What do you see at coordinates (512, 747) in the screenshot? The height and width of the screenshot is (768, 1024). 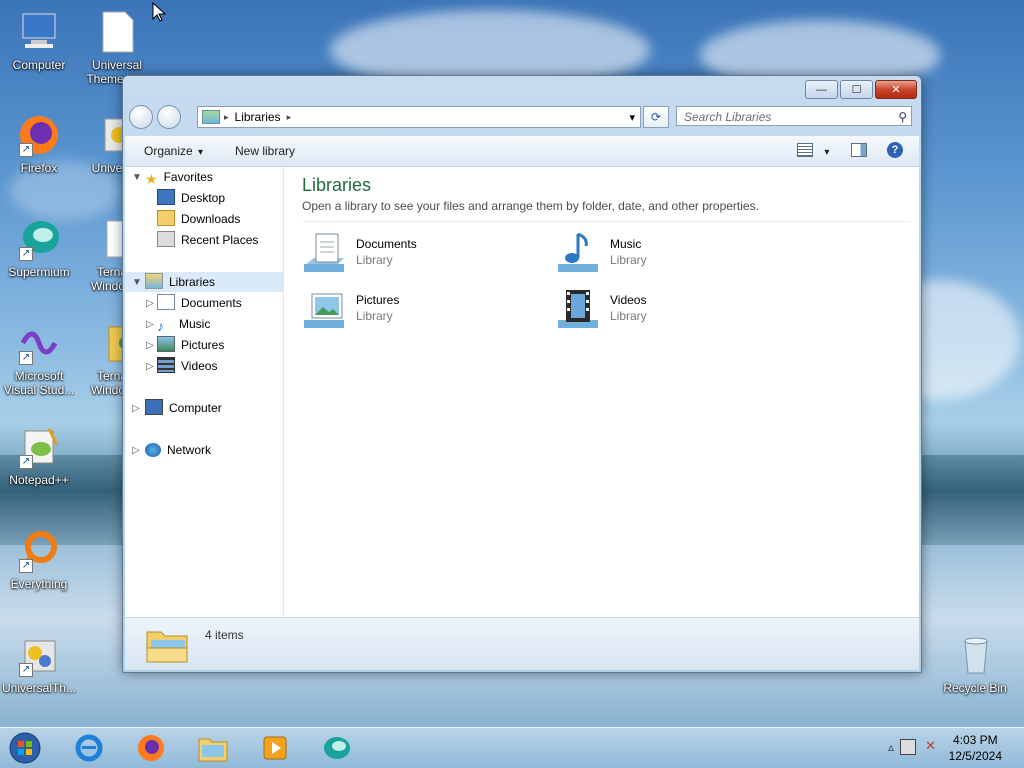 I see `taskbar: ▵ ✕ 4:03 PM 12/5/2024` at bounding box center [512, 747].